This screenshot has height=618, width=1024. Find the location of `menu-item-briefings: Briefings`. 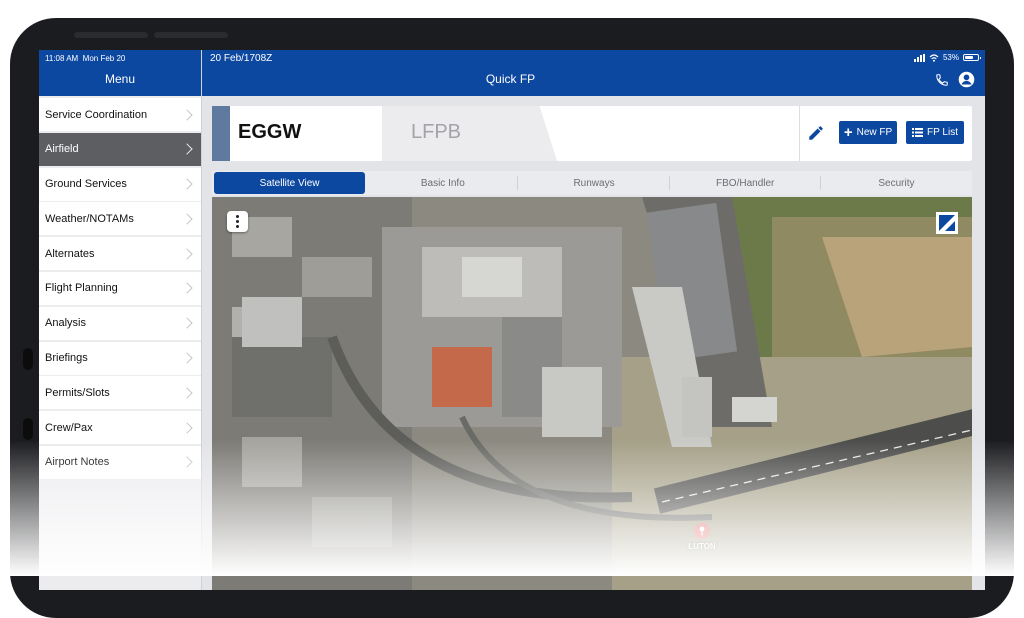

menu-item-briefings: Briefings is located at coordinates (120, 358).